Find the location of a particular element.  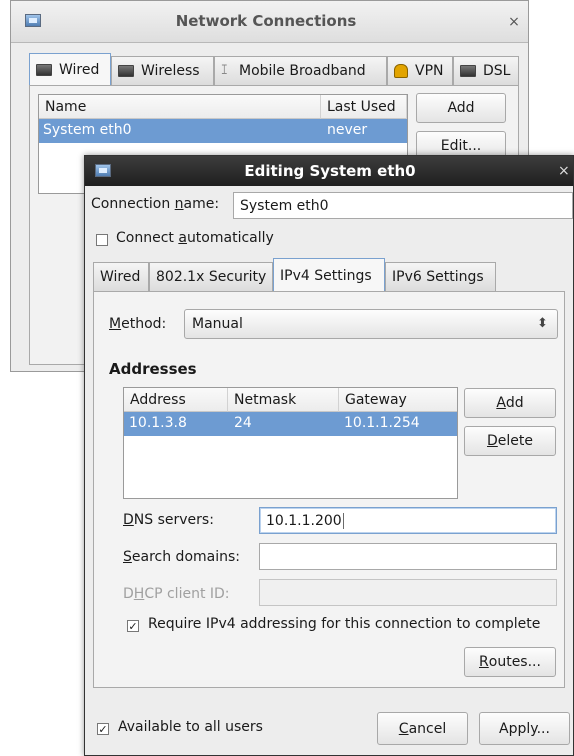

search-domains-input is located at coordinates (408, 556).